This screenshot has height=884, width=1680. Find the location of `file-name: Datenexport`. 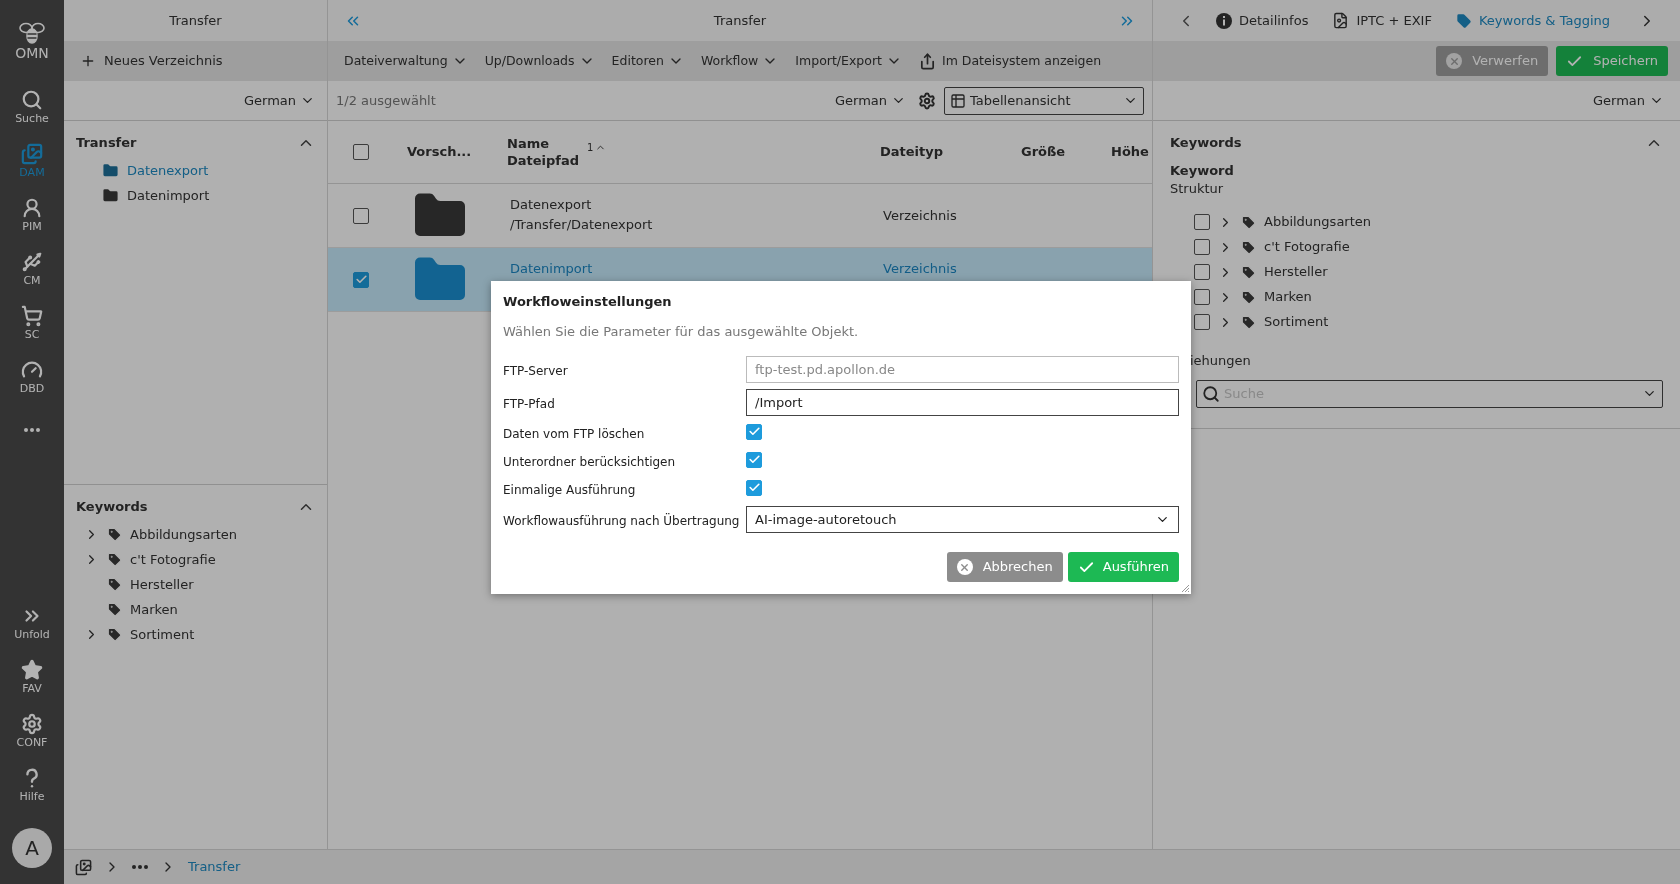

file-name: Datenexport is located at coordinates (551, 205).